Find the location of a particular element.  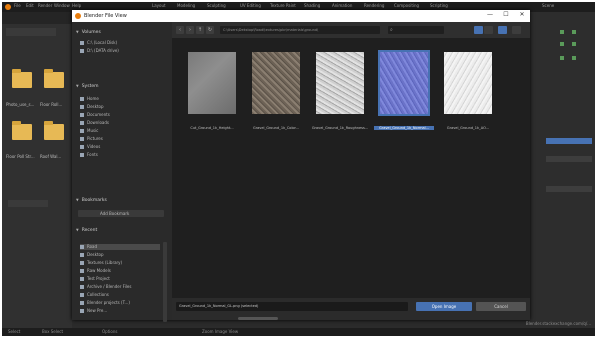

workspace-tab-texture: Texture Paint is located at coordinates (283, 5).